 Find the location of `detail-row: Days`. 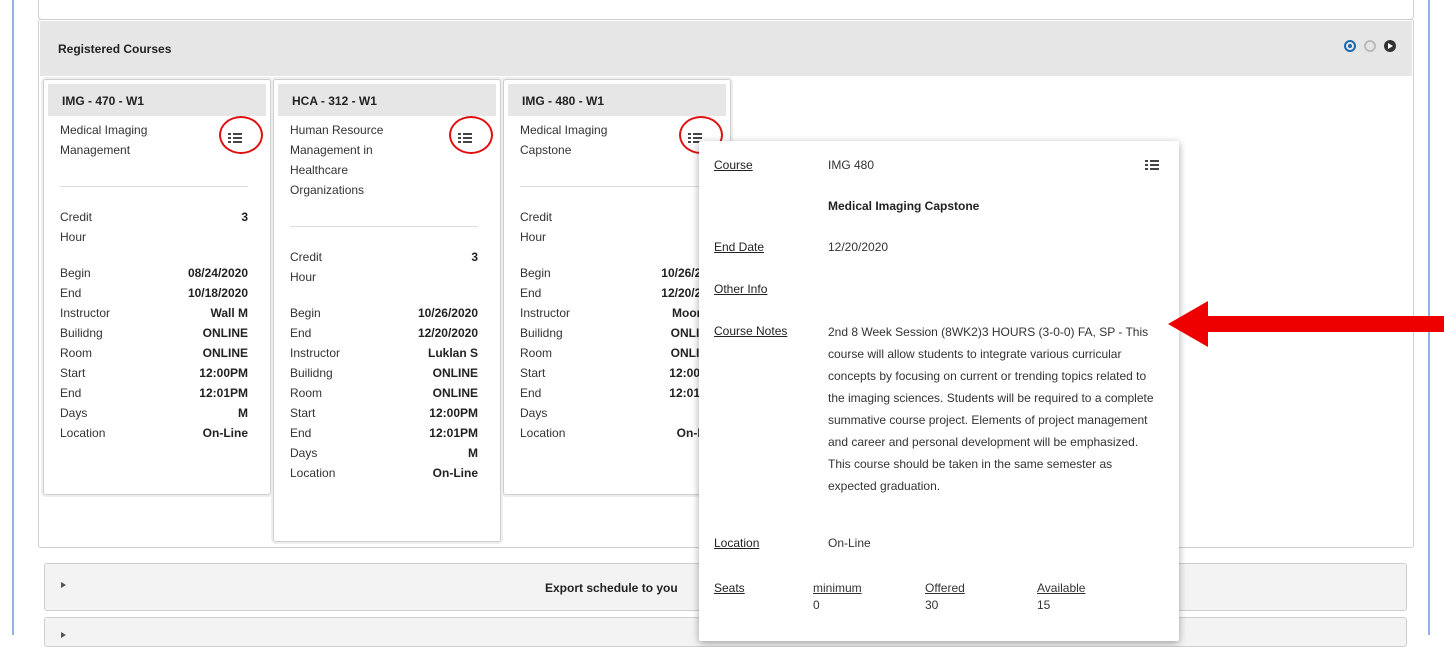

detail-row: Days is located at coordinates (614, 413).